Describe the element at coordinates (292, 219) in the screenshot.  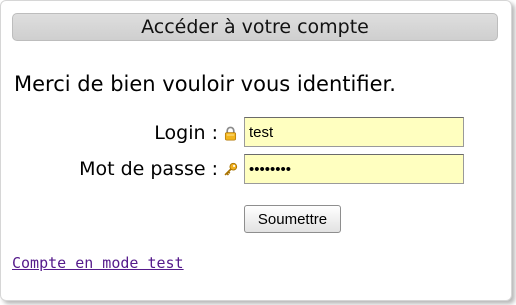
I see `submit-button: Soumettre` at that location.